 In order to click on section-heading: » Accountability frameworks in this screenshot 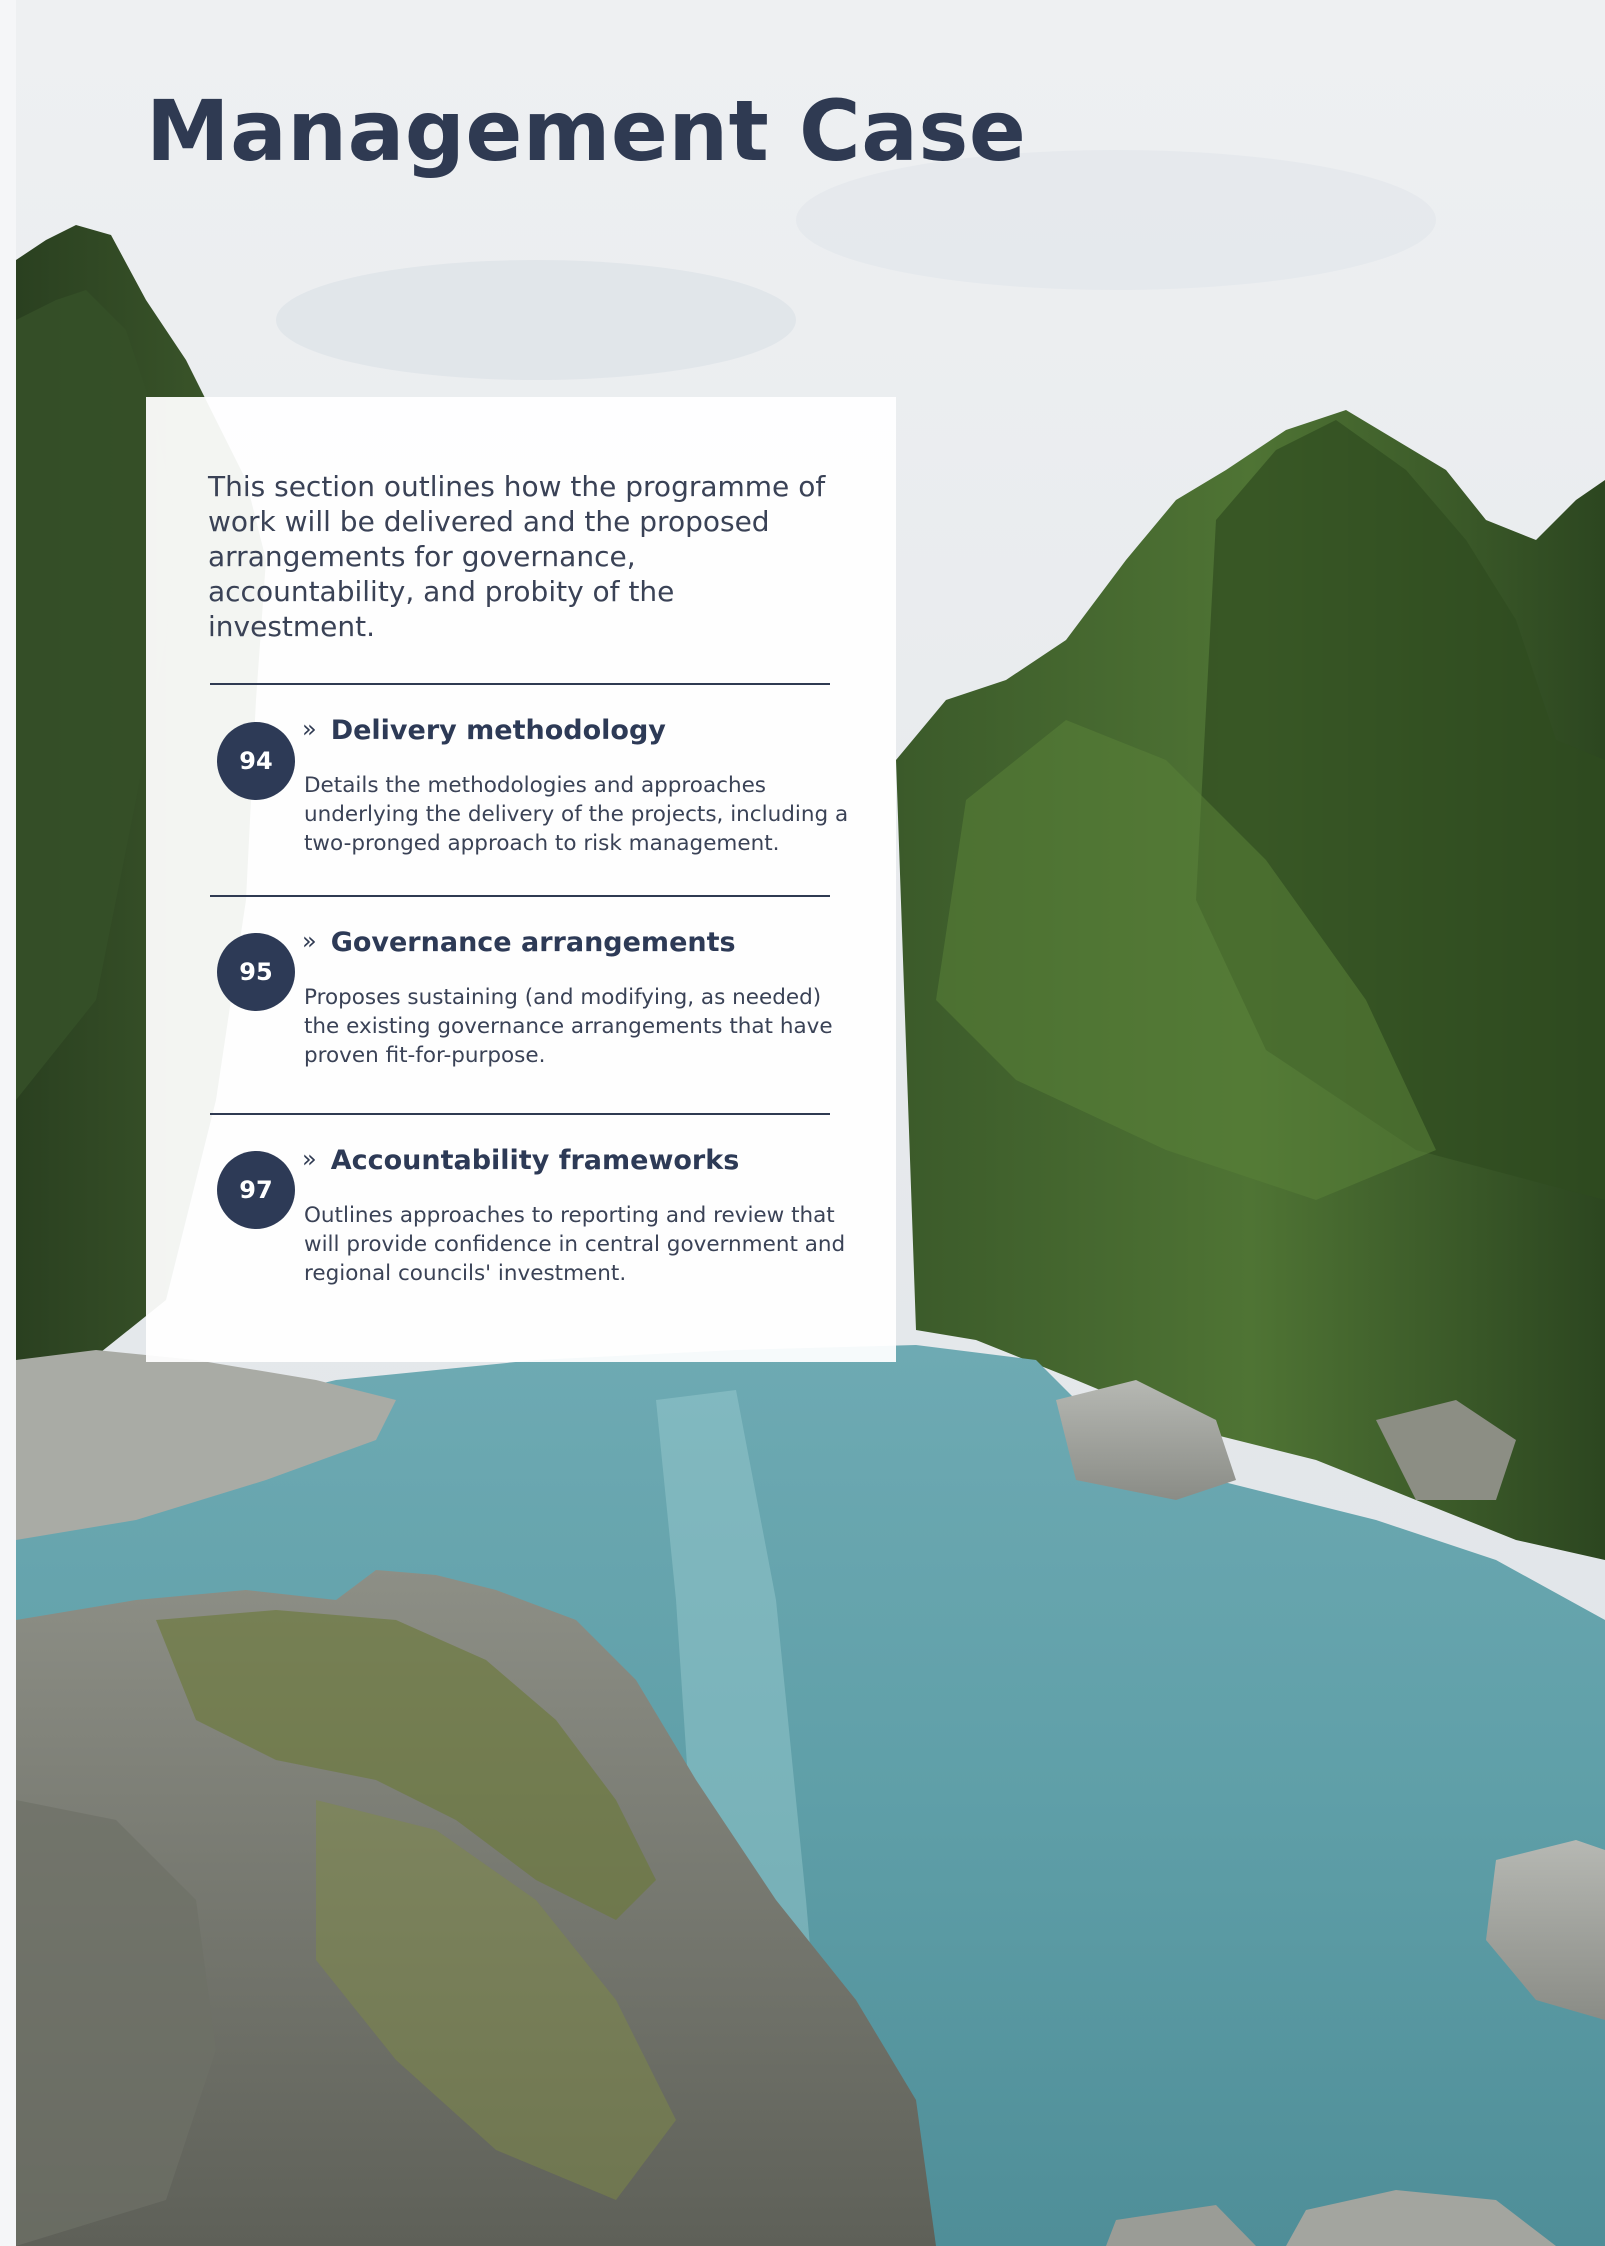, I will do `click(520, 1160)`.